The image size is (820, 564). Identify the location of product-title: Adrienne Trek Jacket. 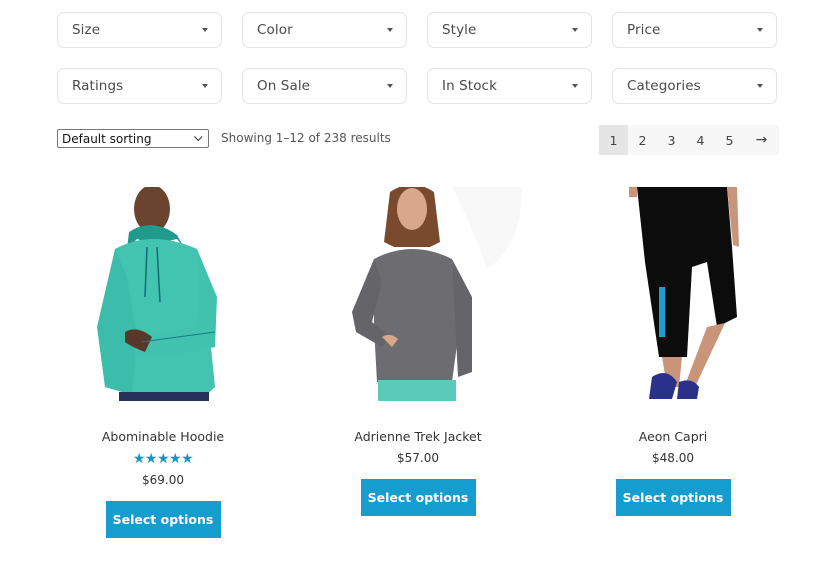
(418, 436).